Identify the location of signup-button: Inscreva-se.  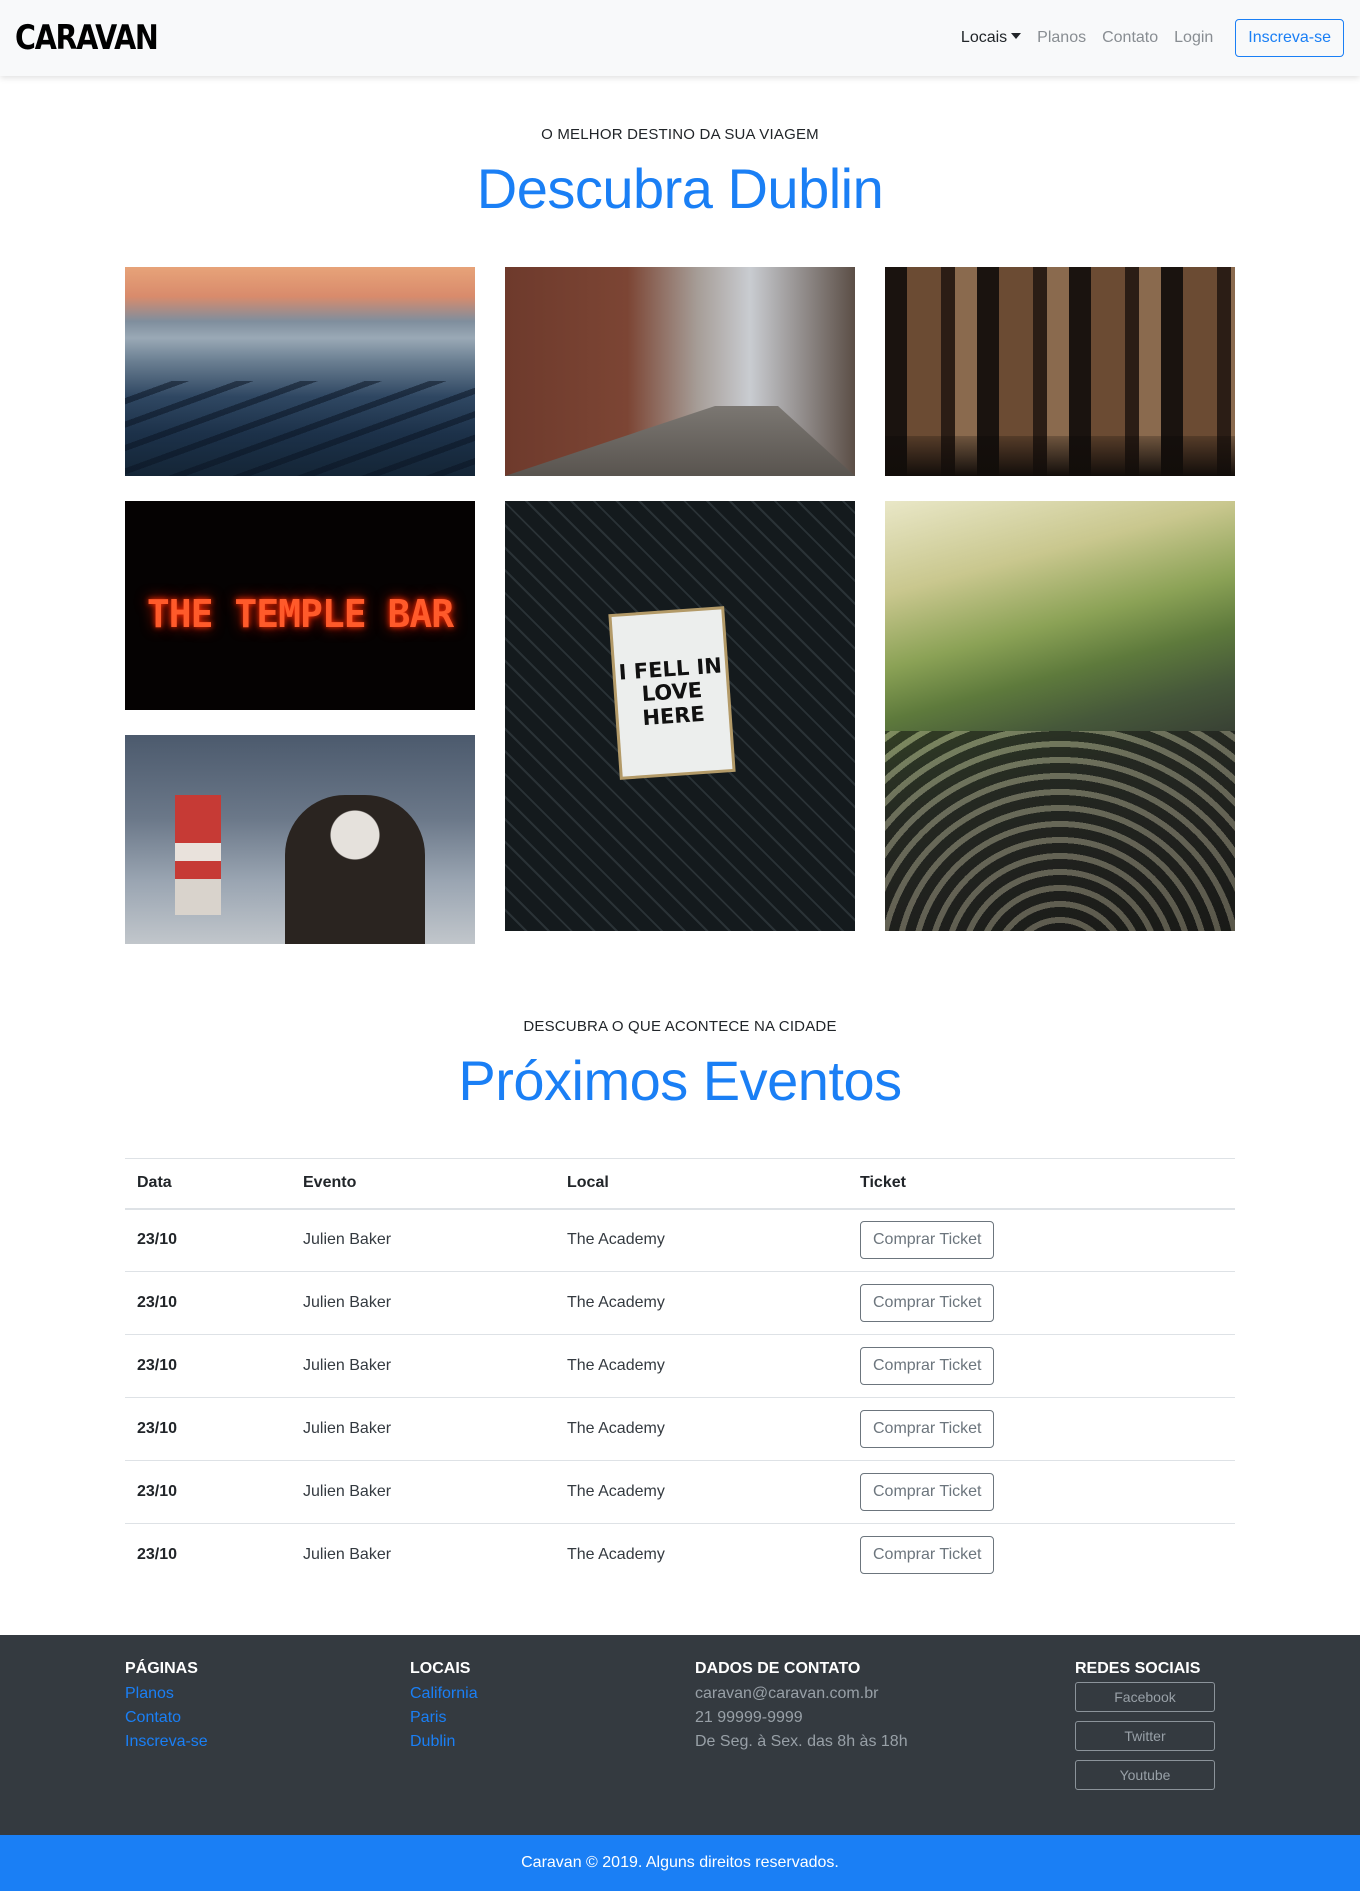
(1289, 38).